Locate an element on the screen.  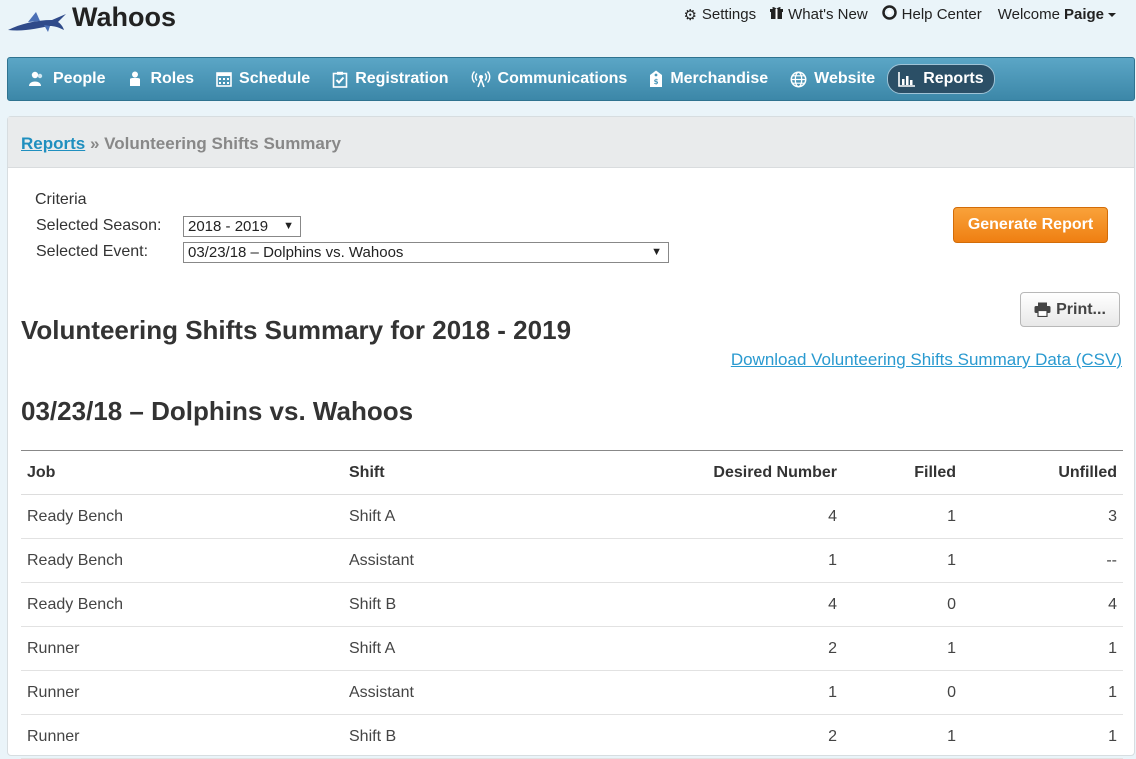
nav-item-registration: Registration is located at coordinates (390, 79).